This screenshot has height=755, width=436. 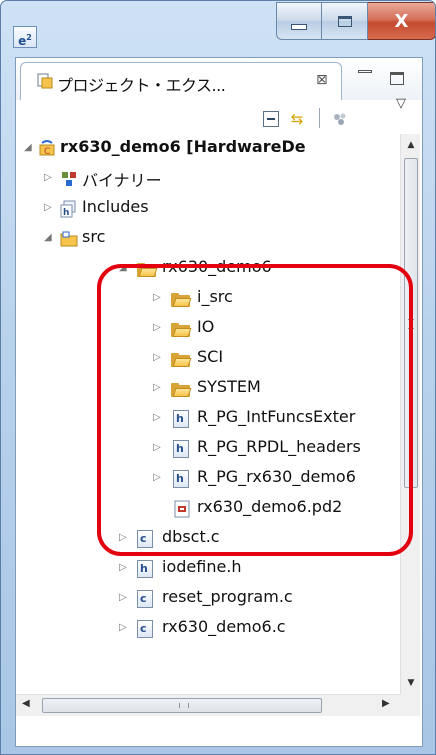 What do you see at coordinates (208, 239) in the screenshot?
I see `tree-item-src: ◢ src` at bounding box center [208, 239].